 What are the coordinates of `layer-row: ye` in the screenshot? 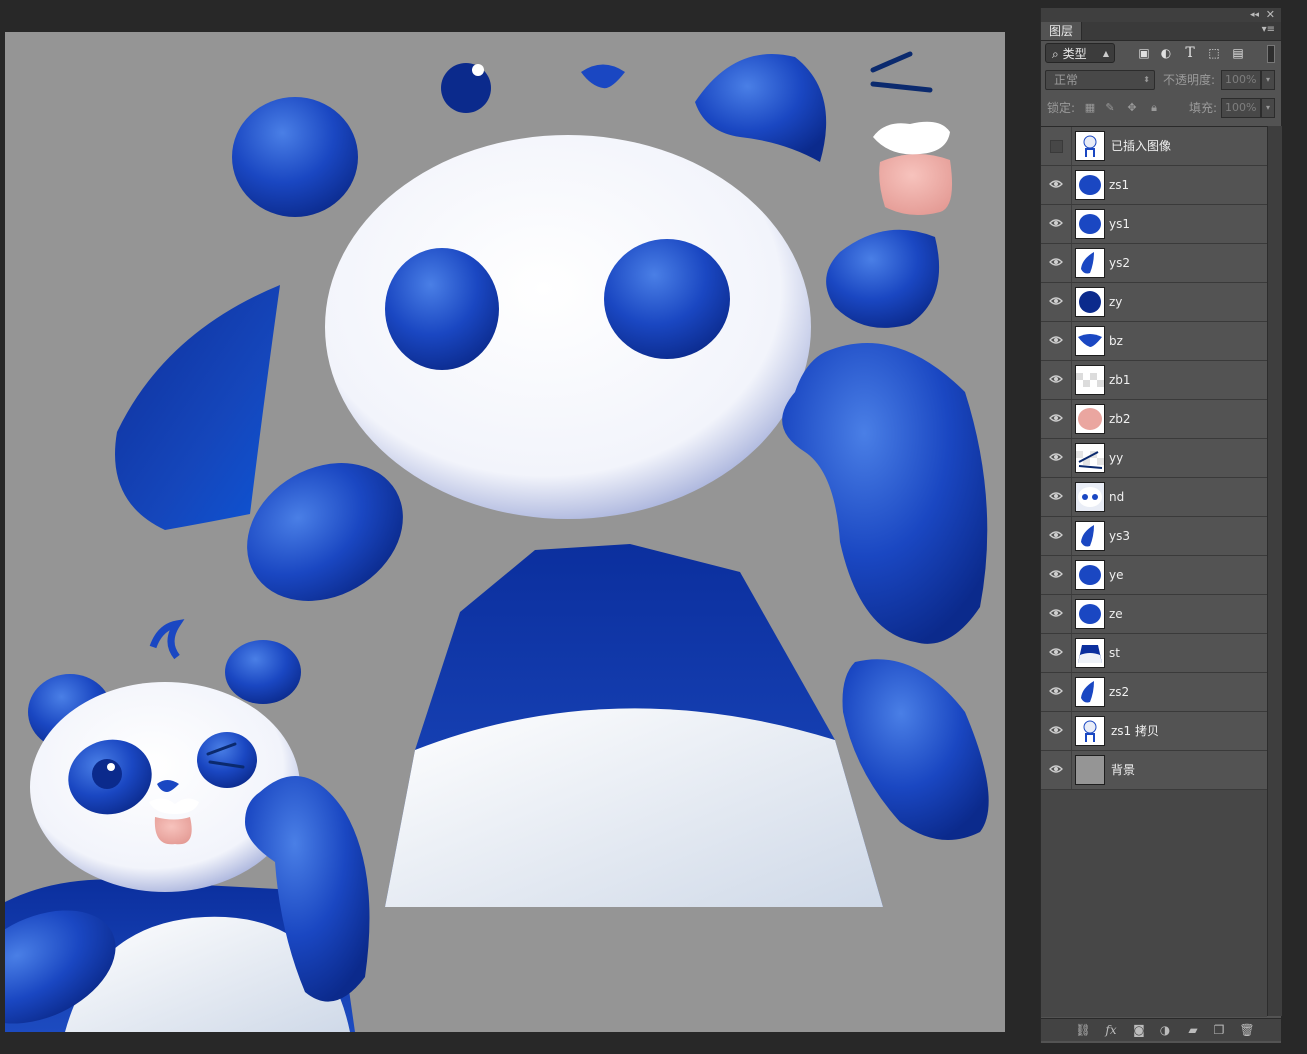 It's located at (1154, 575).